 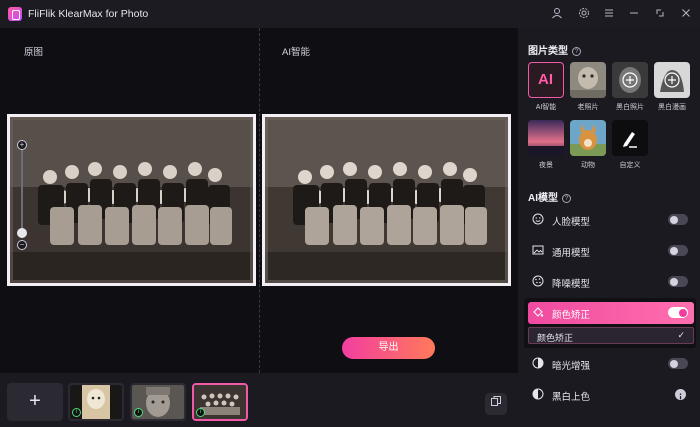 I want to click on ai-icon: AI, so click(x=545, y=79).